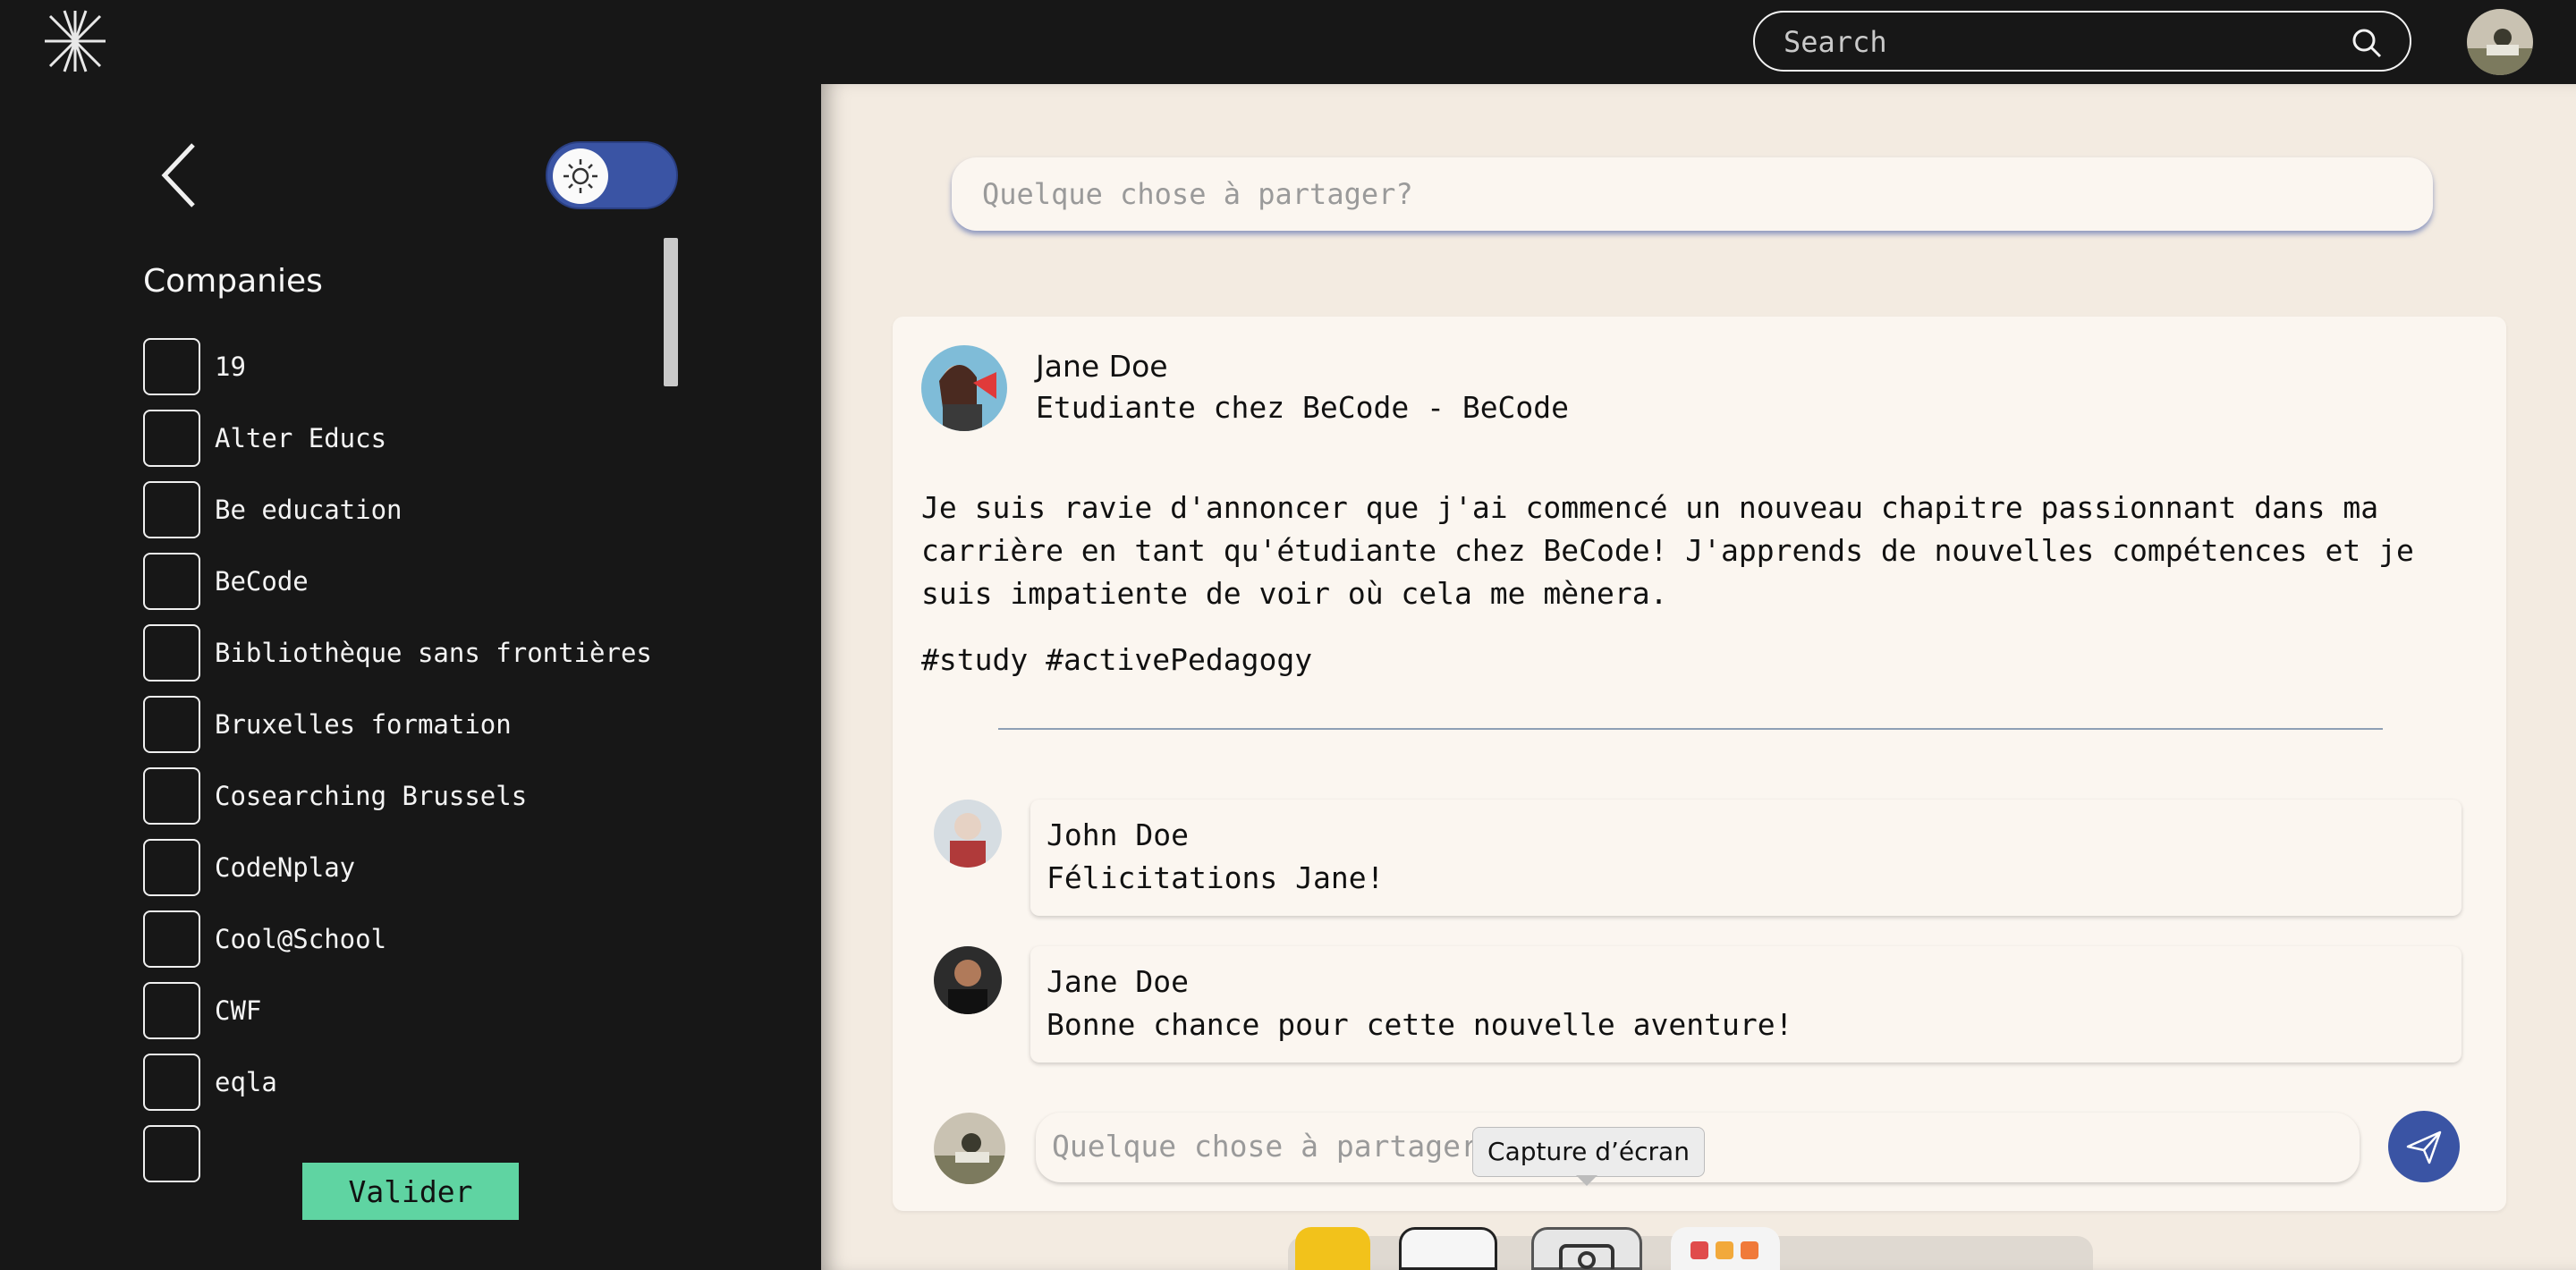  I want to click on divider, so click(1690, 729).